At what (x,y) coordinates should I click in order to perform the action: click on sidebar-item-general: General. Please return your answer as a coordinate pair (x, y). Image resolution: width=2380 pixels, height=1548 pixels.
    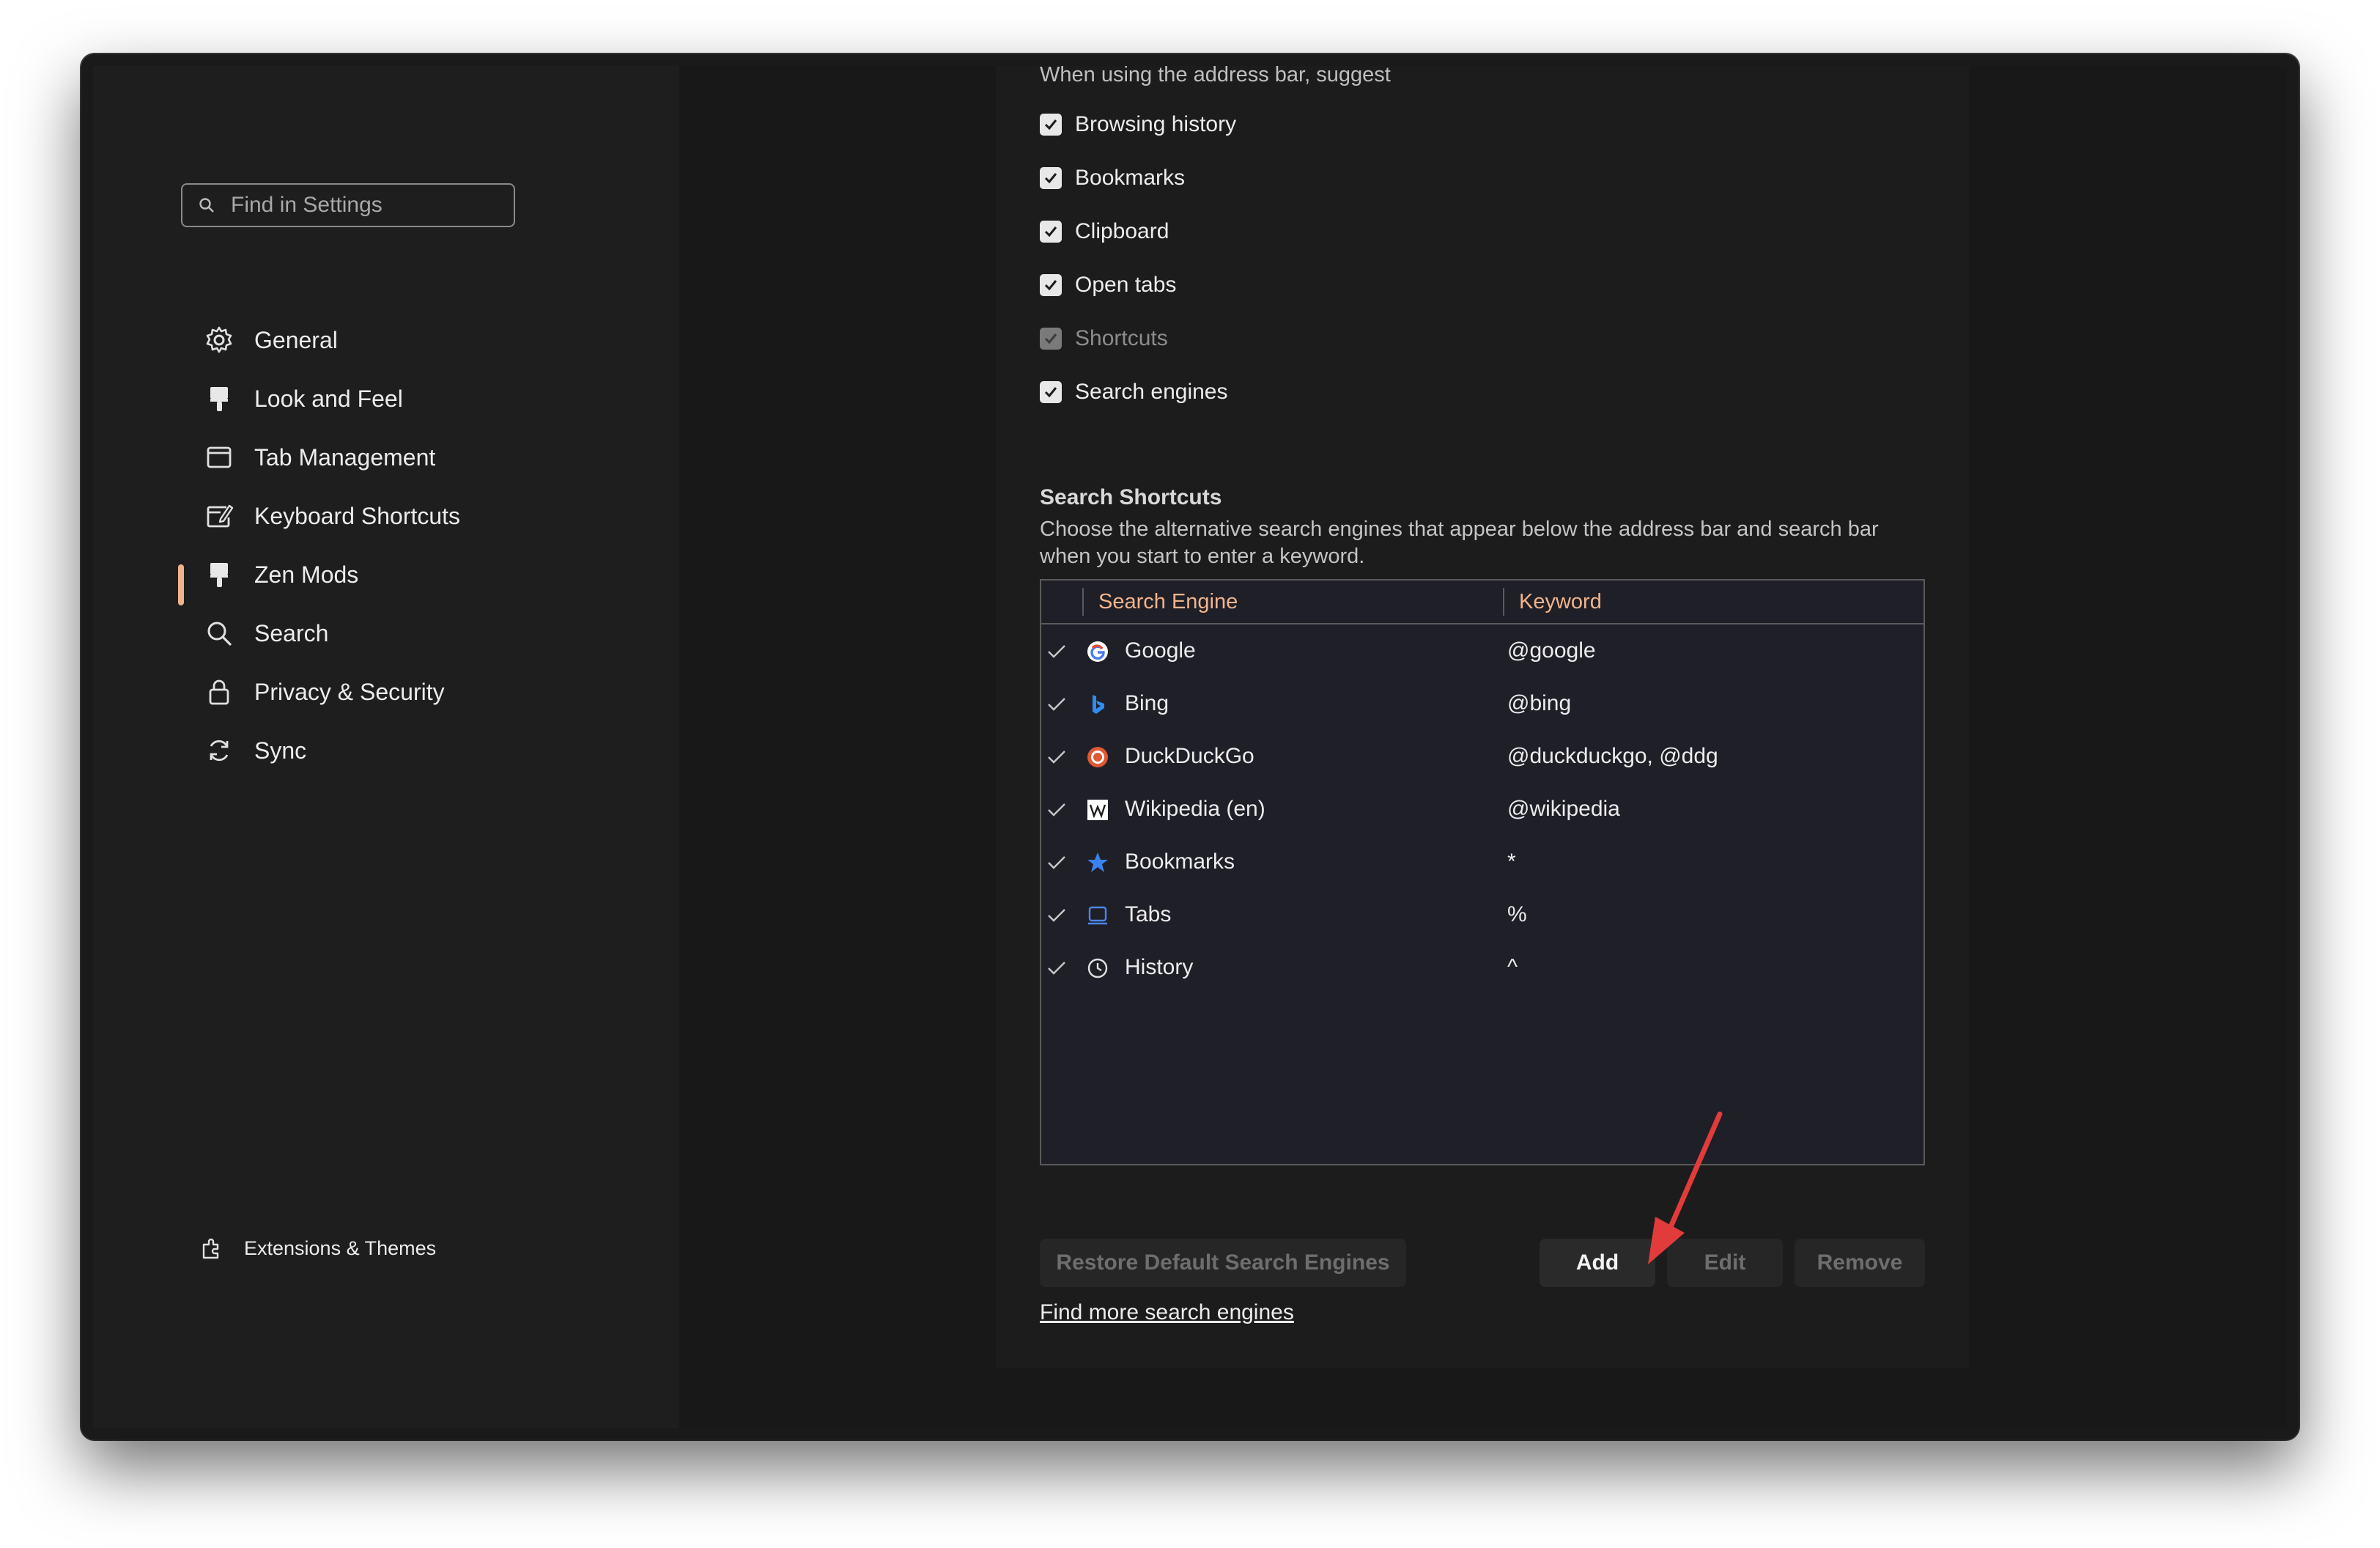
    Looking at the image, I should click on (270, 340).